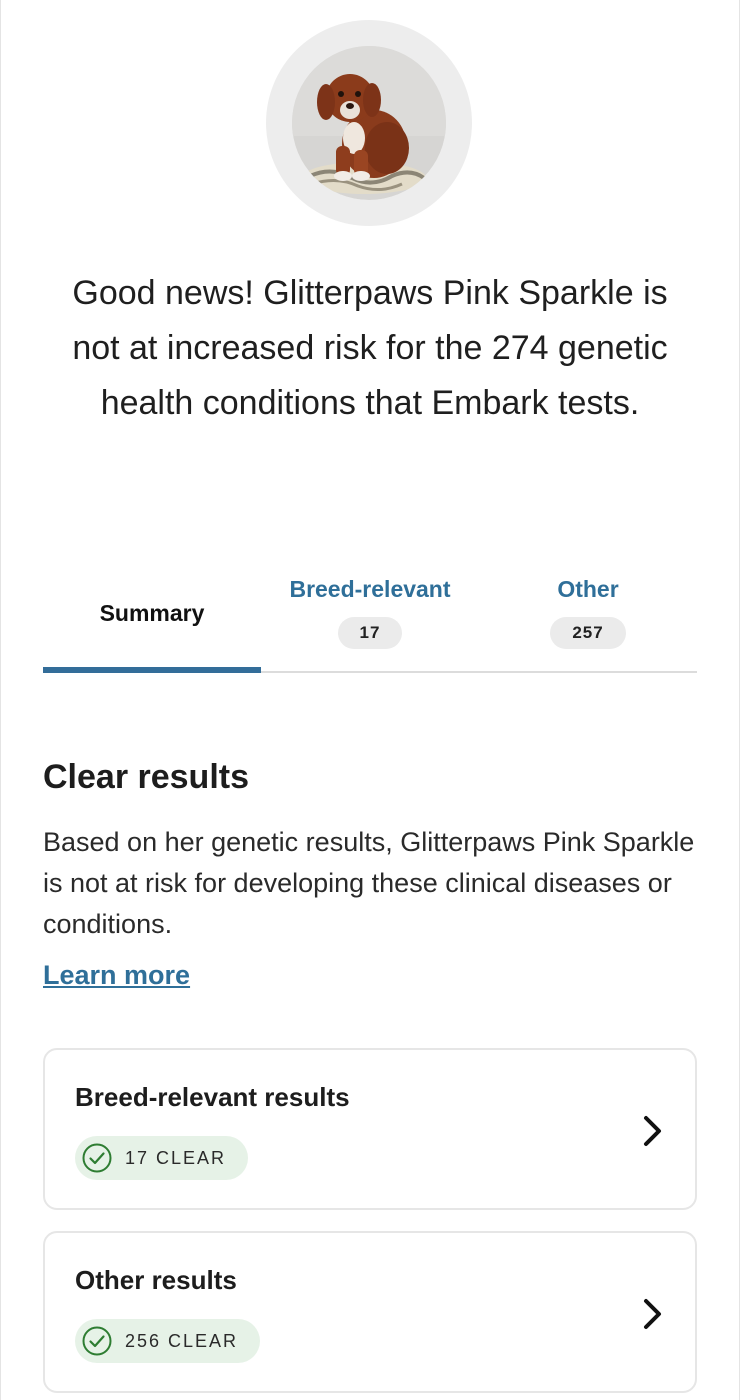  What do you see at coordinates (370, 1312) in the screenshot?
I see `other-results-card: Other results 256 CLEAR` at bounding box center [370, 1312].